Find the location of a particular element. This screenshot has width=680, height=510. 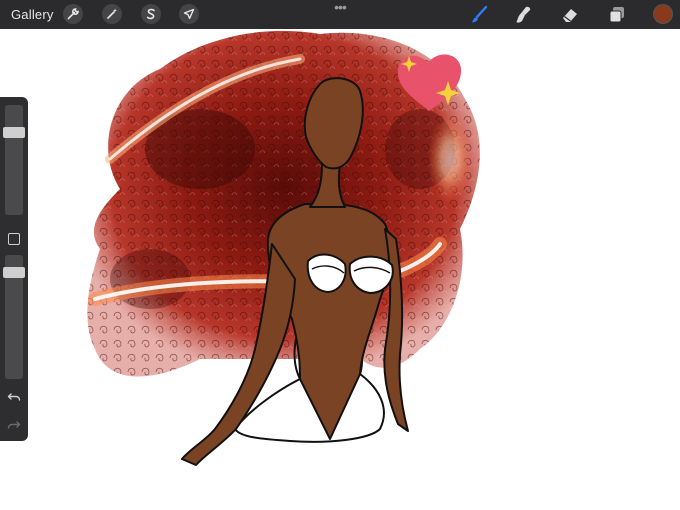

smudge-icon is located at coordinates (524, 15).